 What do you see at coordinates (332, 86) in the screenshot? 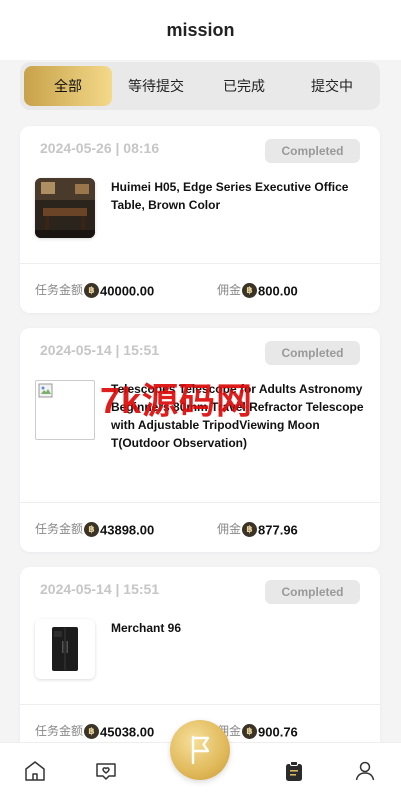
I see `tab-submitting: 提交中` at bounding box center [332, 86].